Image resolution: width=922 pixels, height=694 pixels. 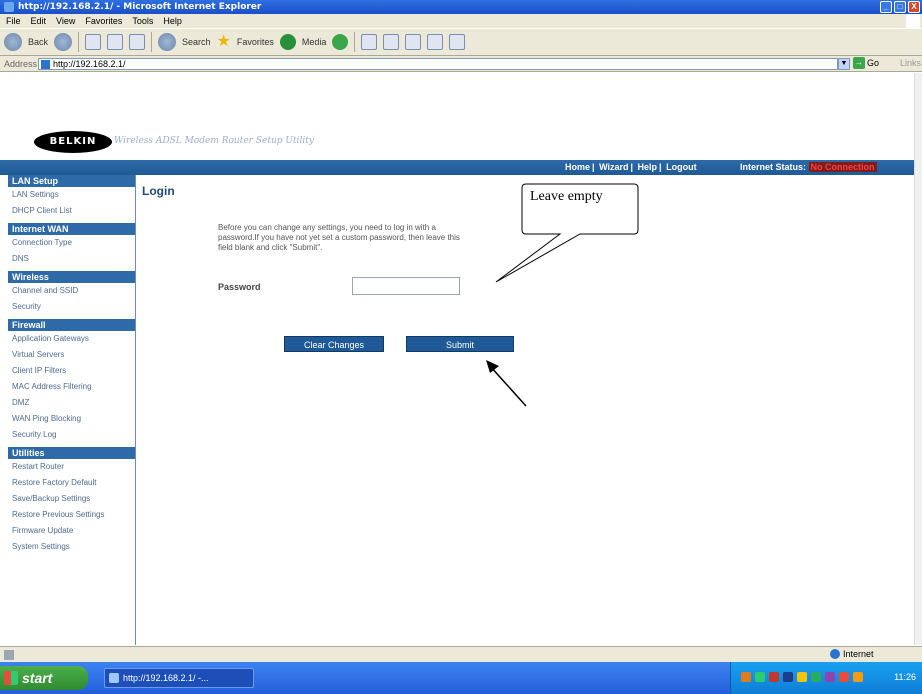 What do you see at coordinates (11, 678) in the screenshot?
I see `windows-flag-icon` at bounding box center [11, 678].